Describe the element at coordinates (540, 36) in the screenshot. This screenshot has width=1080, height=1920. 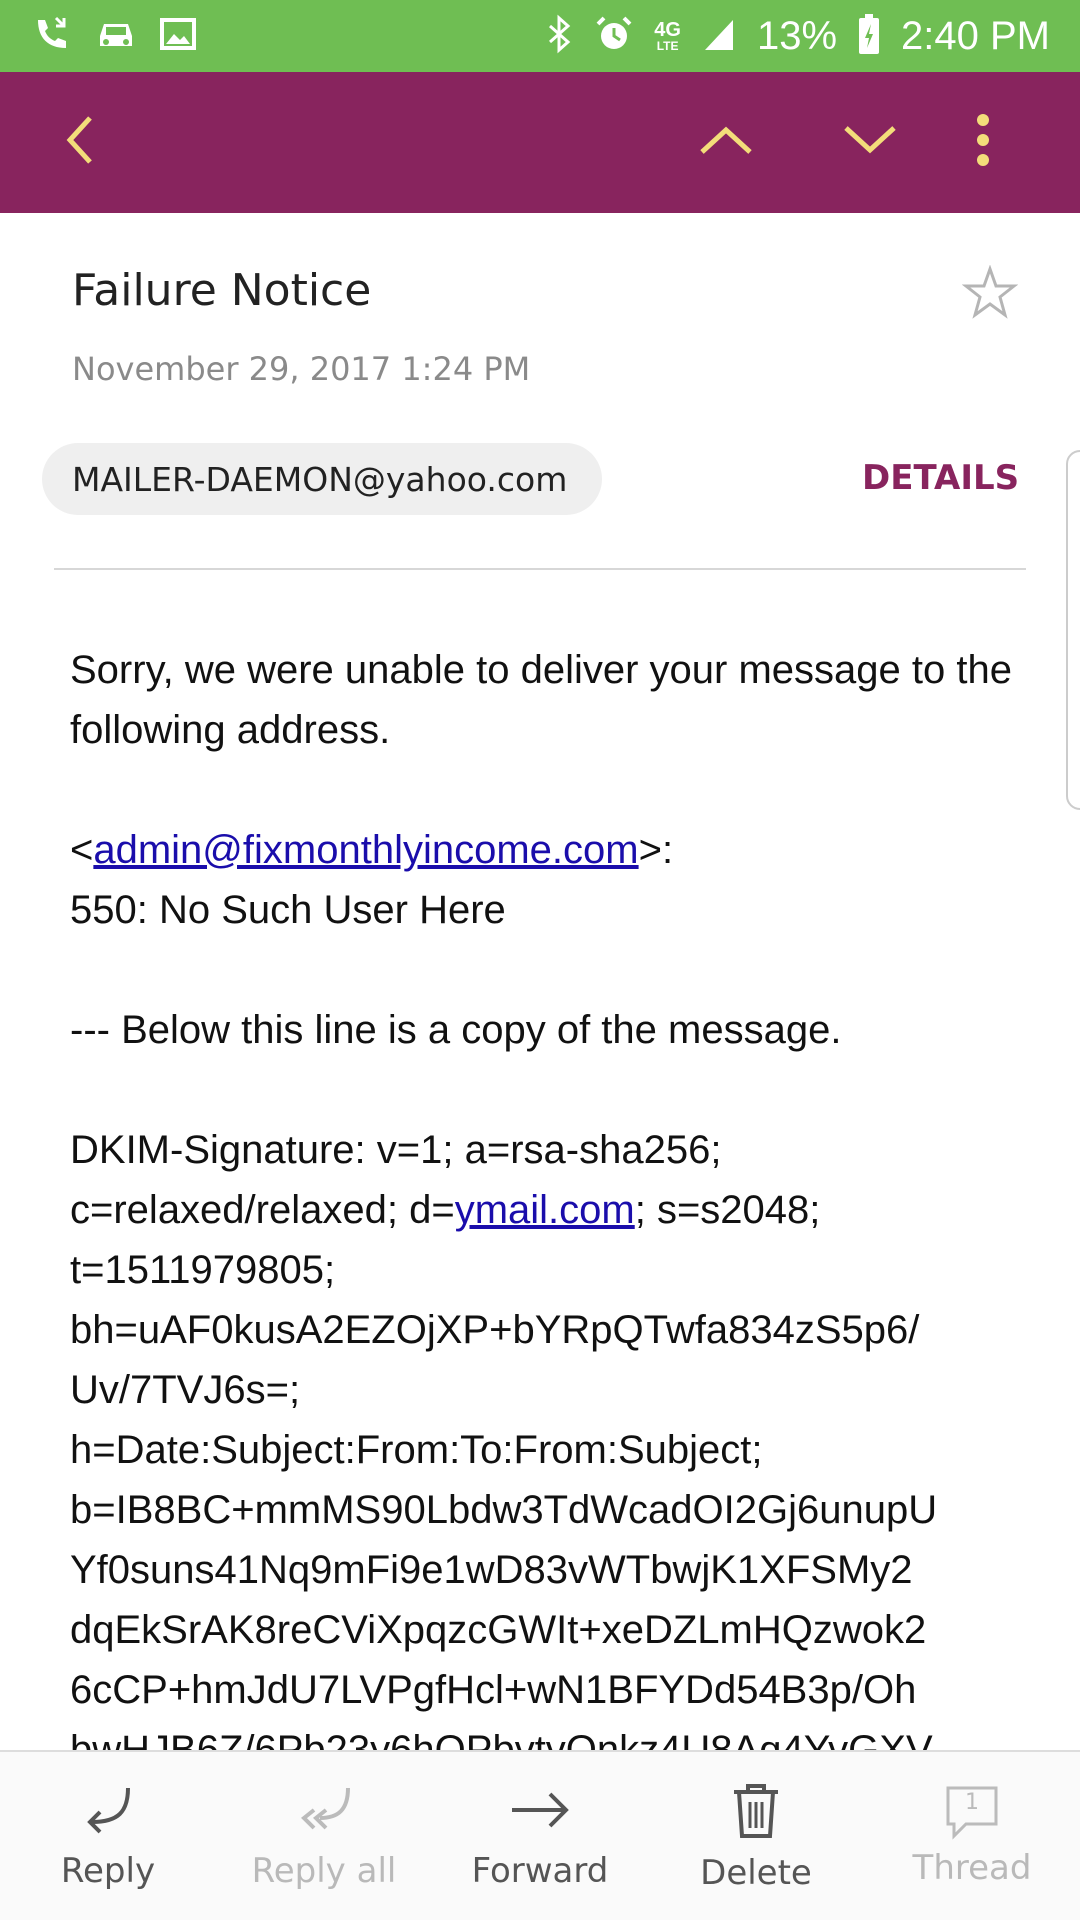
I see `status-bar: 4G LTE 13% 2:40 PM` at that location.